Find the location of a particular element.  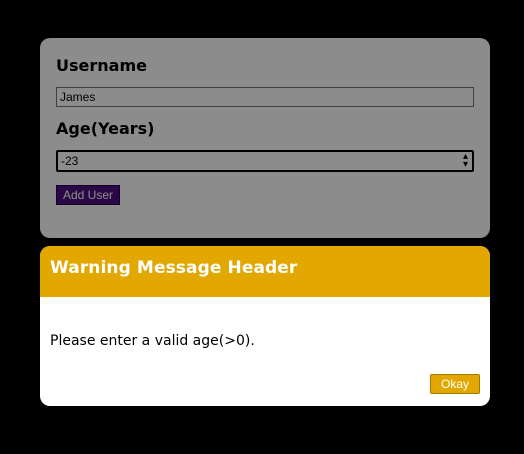

modal-message: Please enter a valid age(>0). is located at coordinates (152, 341).